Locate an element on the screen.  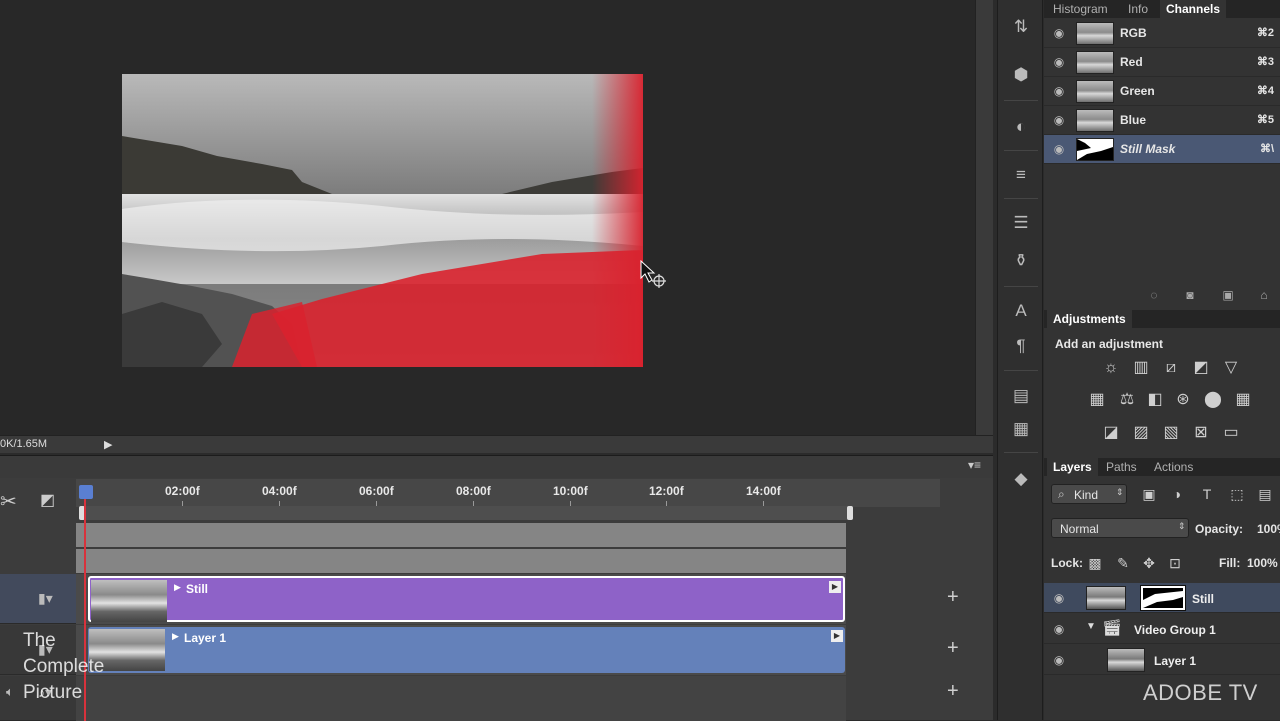
trash-icon: ⌂ is located at coordinates (1264, 295).